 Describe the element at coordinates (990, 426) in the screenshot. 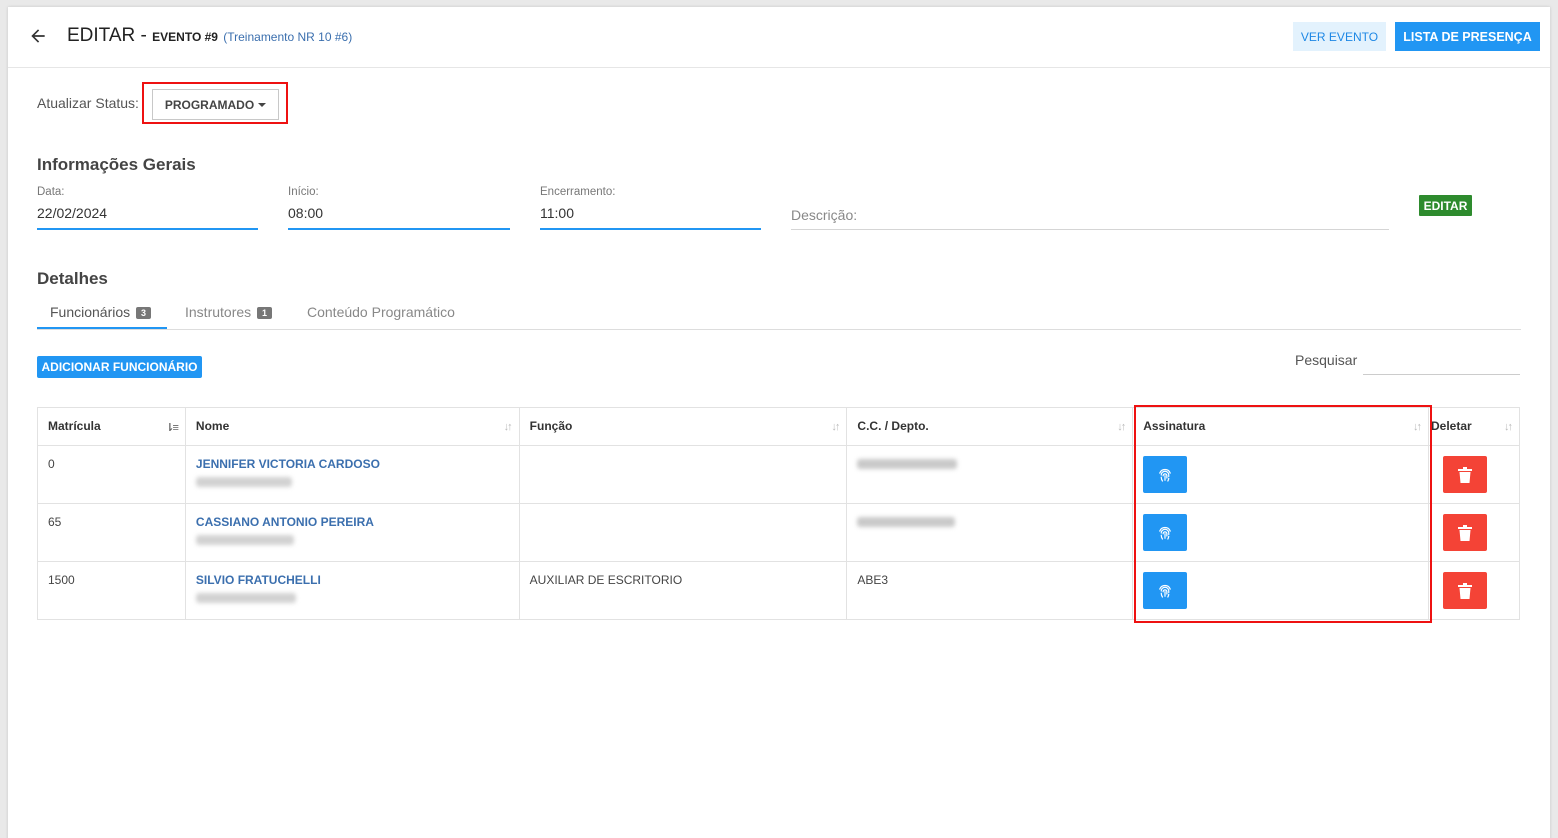

I see `col-cc: C.C. / Depto. ↓↑` at that location.